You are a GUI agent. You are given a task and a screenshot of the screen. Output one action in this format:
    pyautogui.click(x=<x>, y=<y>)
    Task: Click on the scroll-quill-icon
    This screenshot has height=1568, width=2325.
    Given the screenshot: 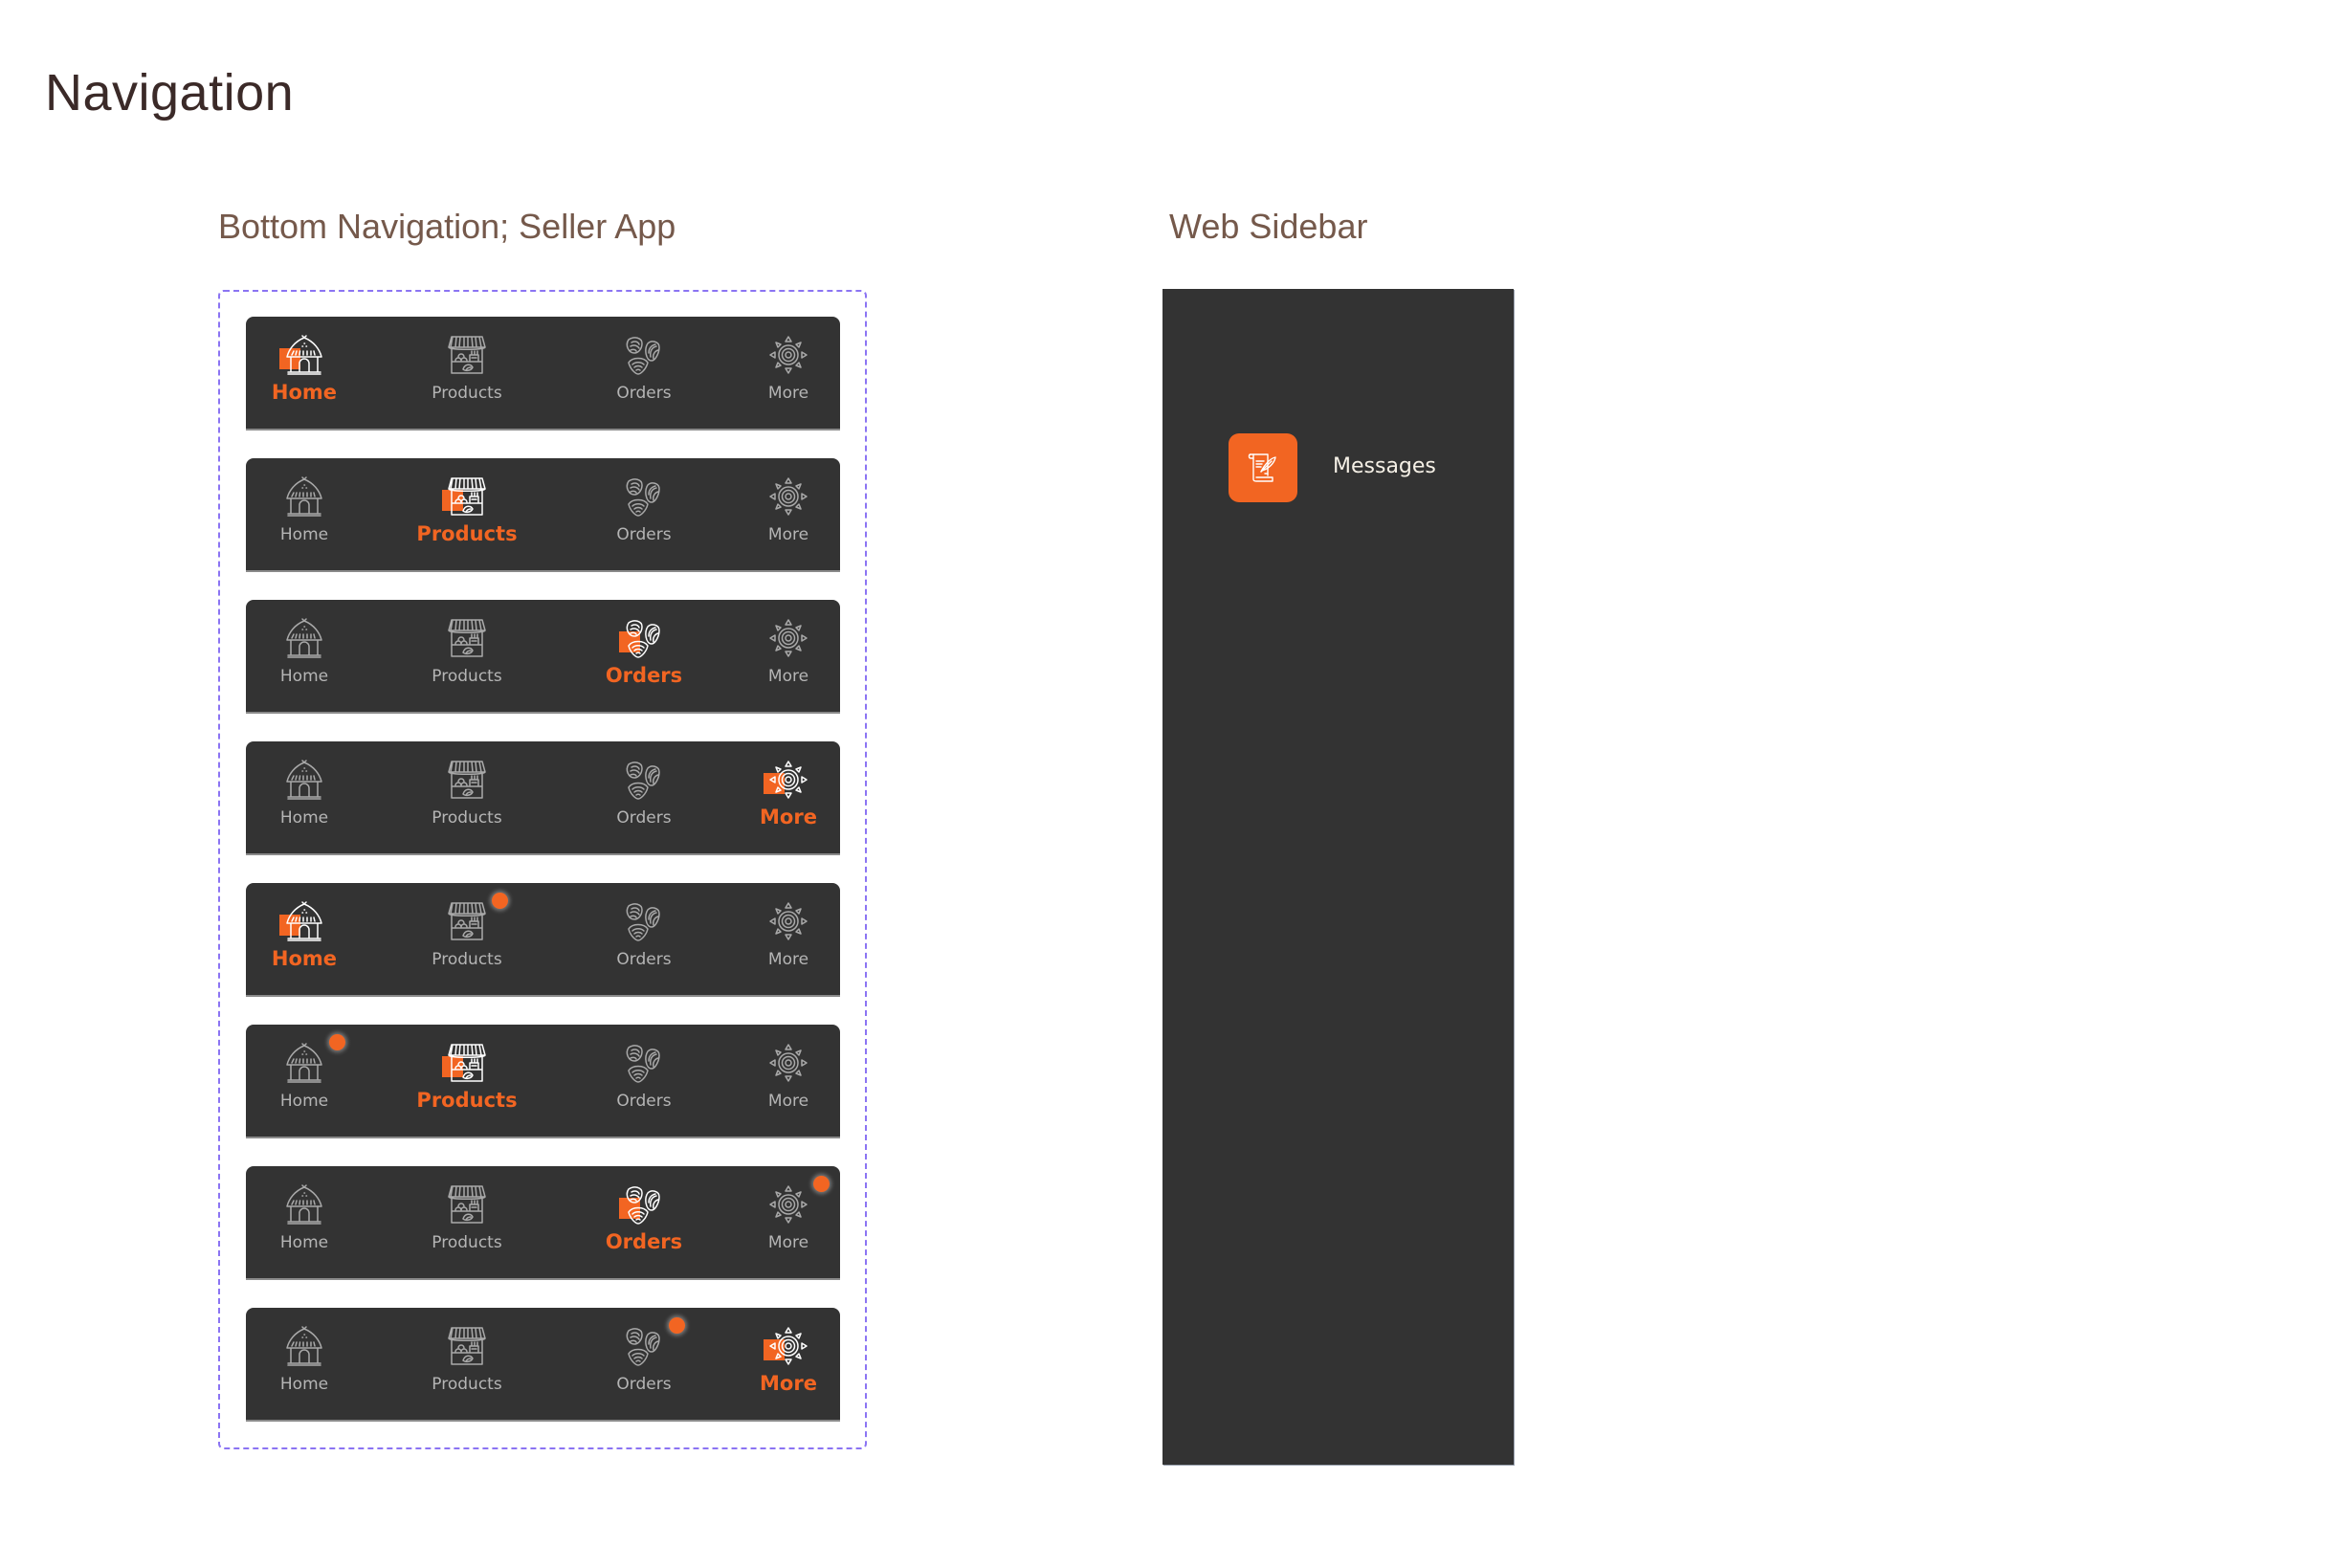 What is the action you would take?
    pyautogui.click(x=1262, y=467)
    